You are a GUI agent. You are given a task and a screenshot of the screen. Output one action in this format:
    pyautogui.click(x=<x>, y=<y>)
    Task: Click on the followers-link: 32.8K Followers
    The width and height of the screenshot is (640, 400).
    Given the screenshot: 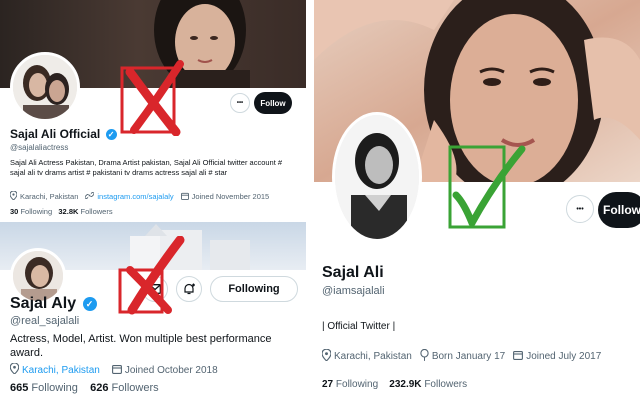 What is the action you would take?
    pyautogui.click(x=85, y=211)
    